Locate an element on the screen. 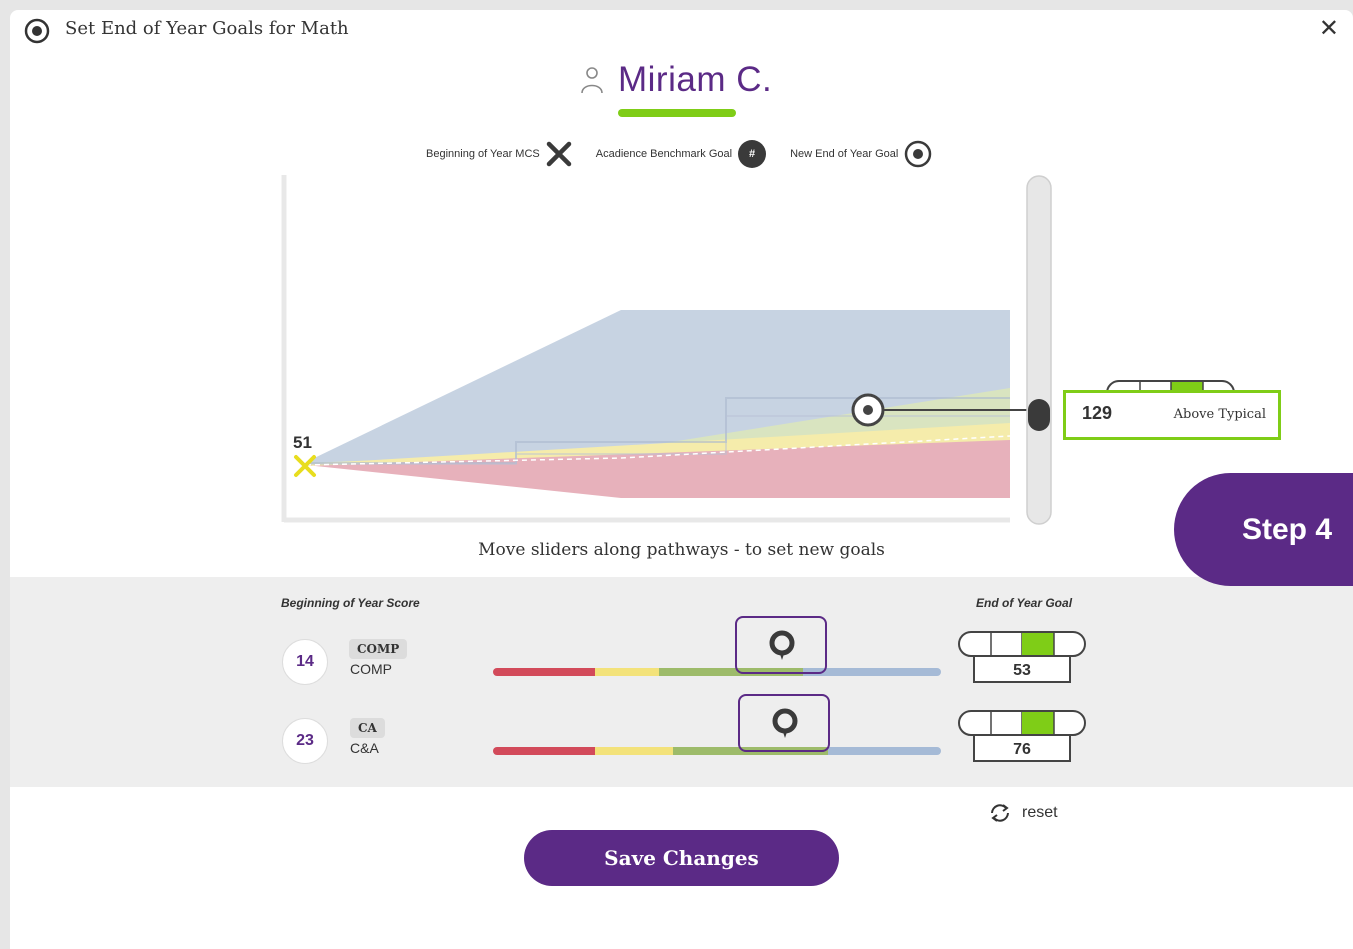 The height and width of the screenshot is (949, 1353). comp-goal-value: 53 is located at coordinates (1022, 669).